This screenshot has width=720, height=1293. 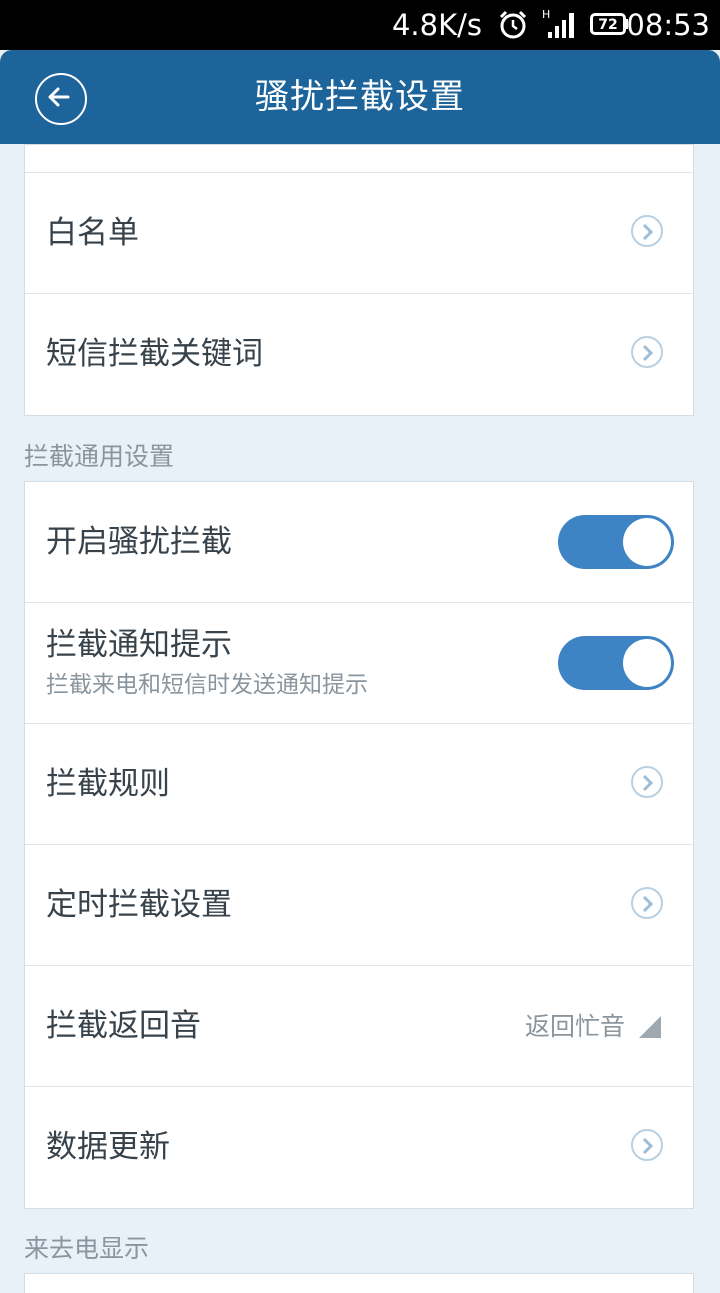 What do you see at coordinates (616, 663) in the screenshot?
I see `block-notification-toggle` at bounding box center [616, 663].